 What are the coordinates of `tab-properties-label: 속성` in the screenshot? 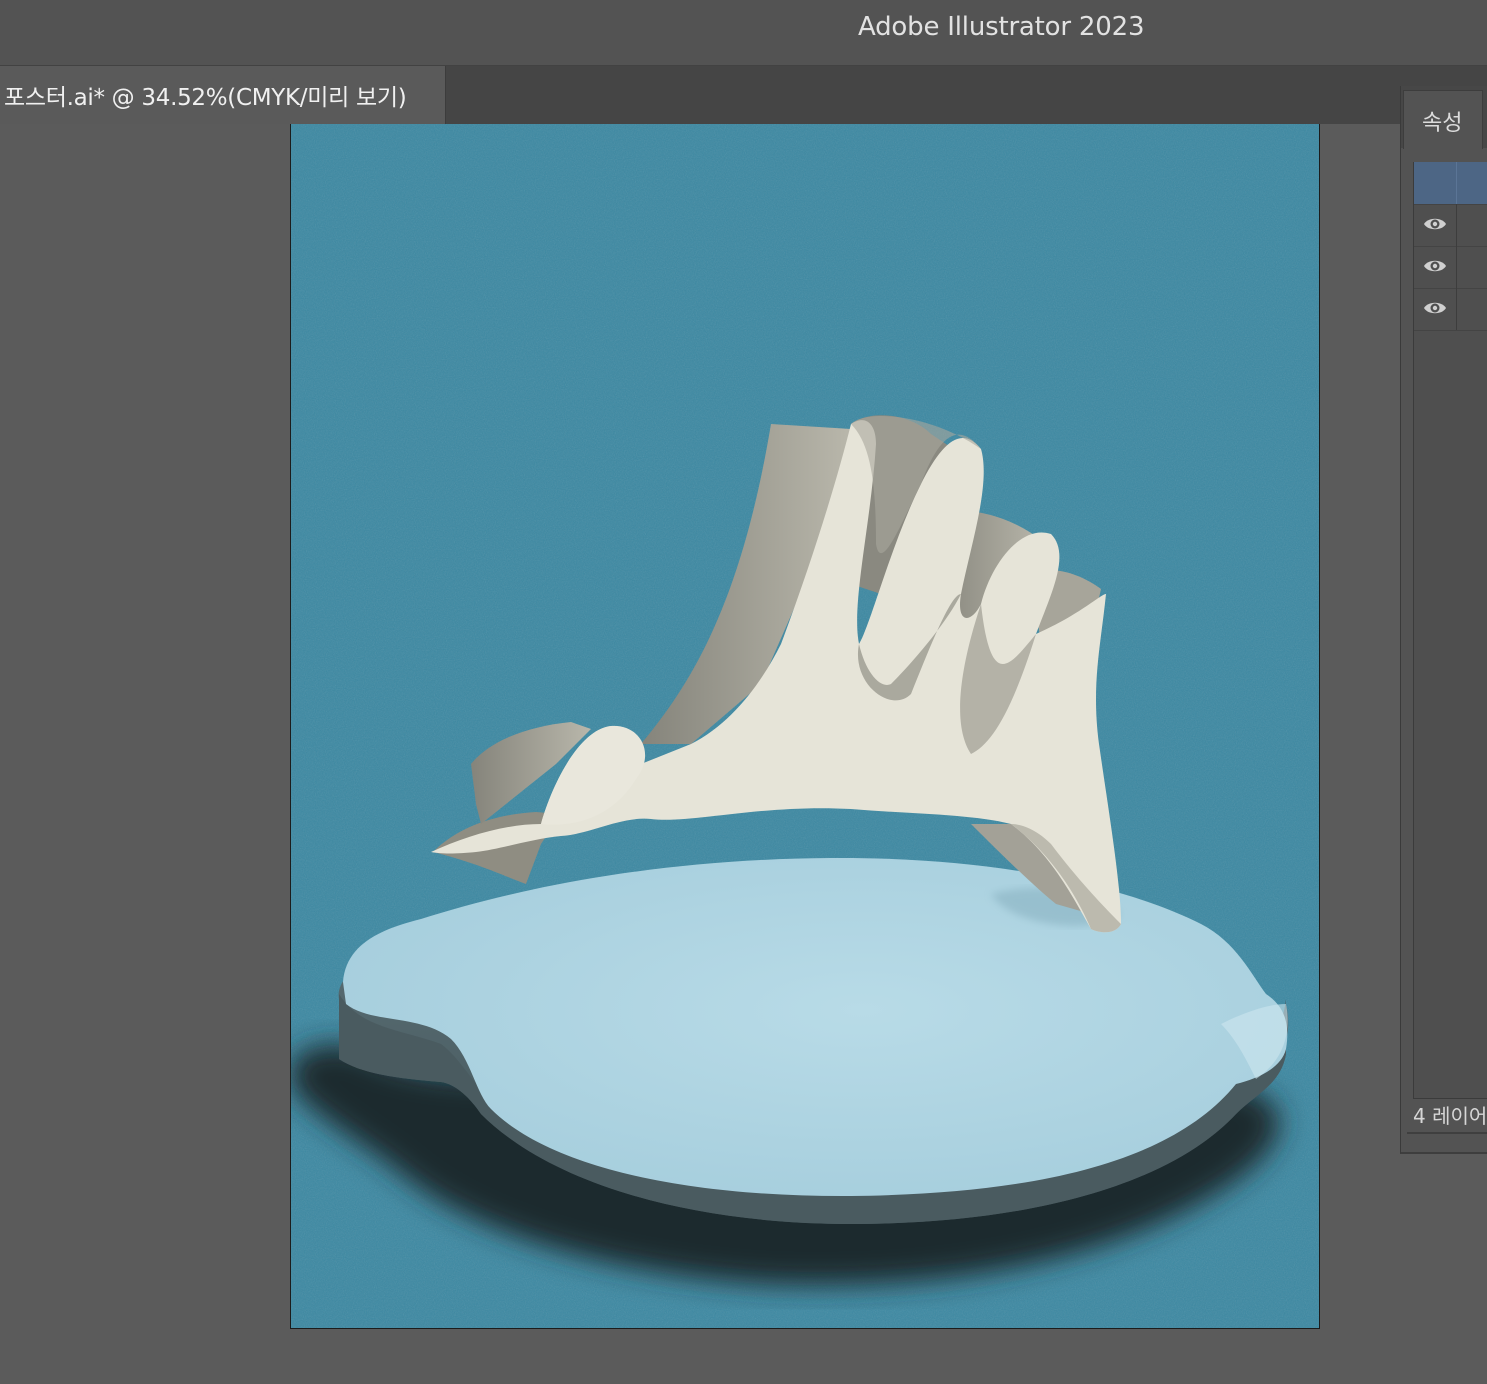 It's located at (1442, 123).